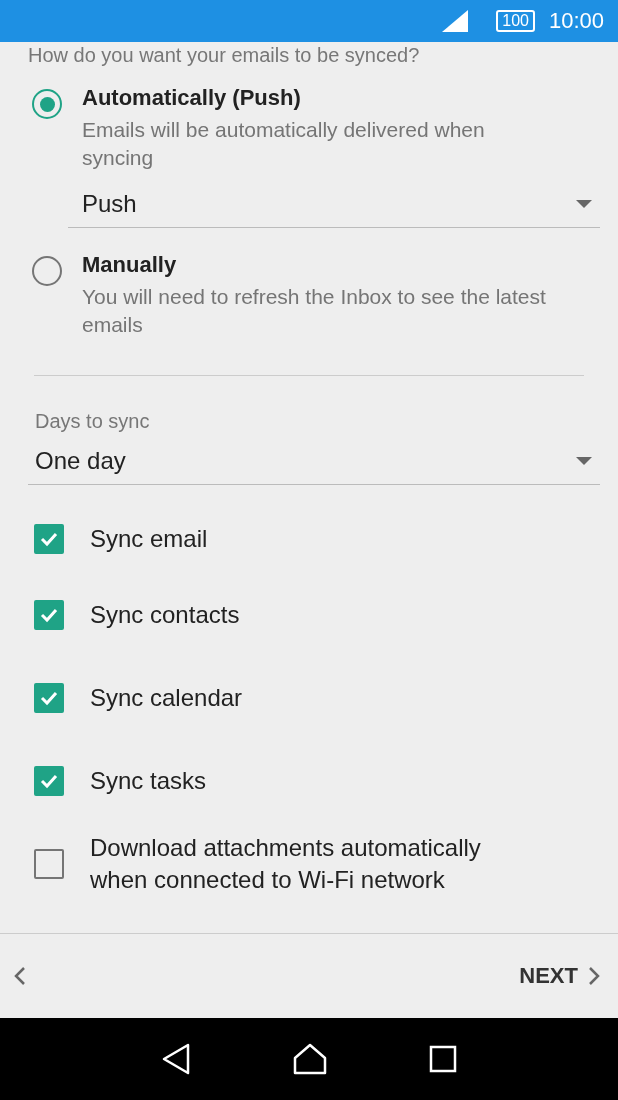  What do you see at coordinates (314, 311) in the screenshot?
I see `option-description: You will need to refresh the Inbox to see the latest emails` at bounding box center [314, 311].